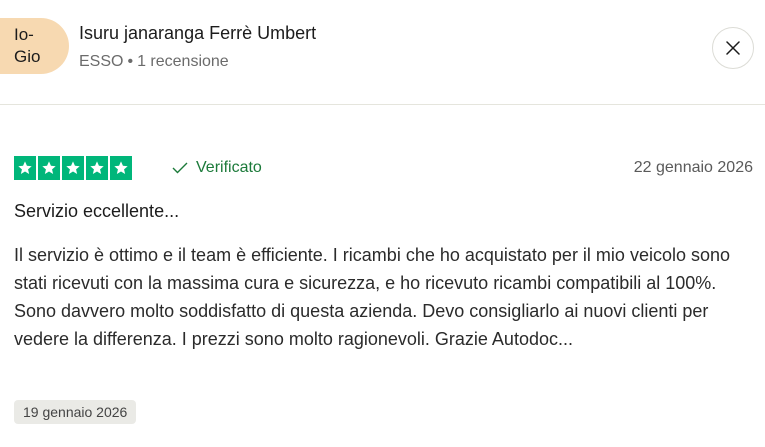  What do you see at coordinates (101, 61) in the screenshot?
I see `reviewer-country: ESSO` at bounding box center [101, 61].